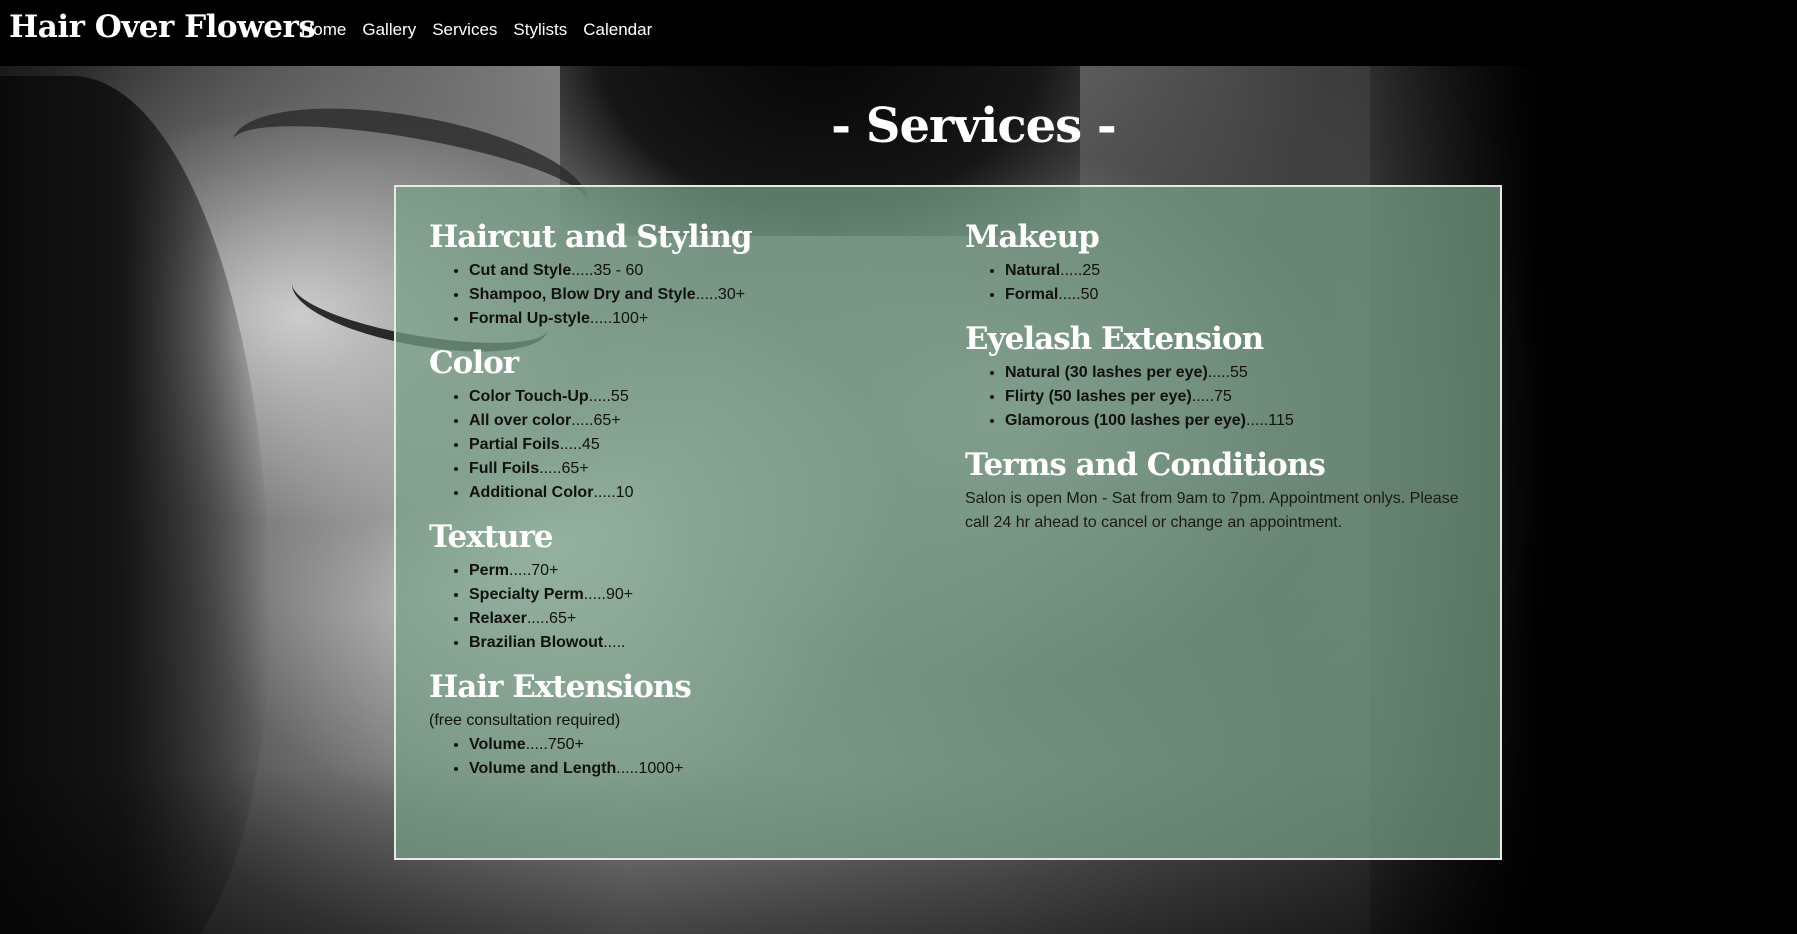 The image size is (1797, 934). I want to click on item-name: Glamorous (100 lashes per eye), so click(1125, 420).